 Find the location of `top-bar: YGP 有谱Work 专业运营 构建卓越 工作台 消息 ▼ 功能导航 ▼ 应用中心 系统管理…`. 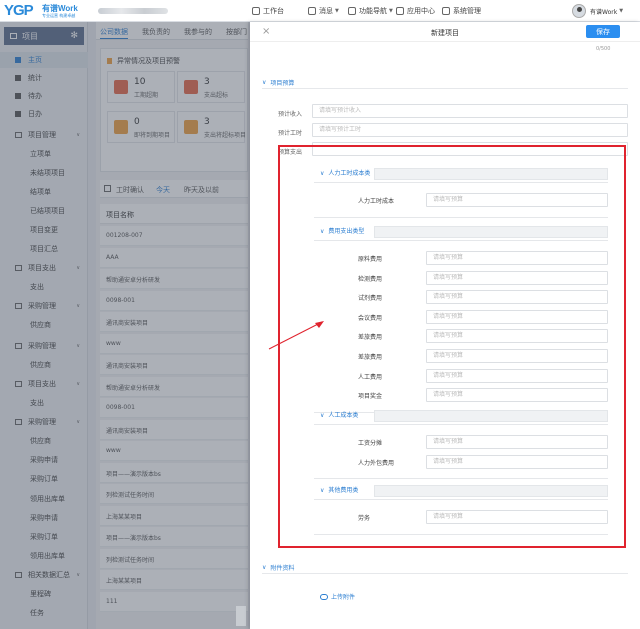

top-bar: YGP 有谱Work 专业运营 构建卓越 工作台 消息 ▼ 功能导航 ▼ 应用中心 系统管理… is located at coordinates (320, 11).